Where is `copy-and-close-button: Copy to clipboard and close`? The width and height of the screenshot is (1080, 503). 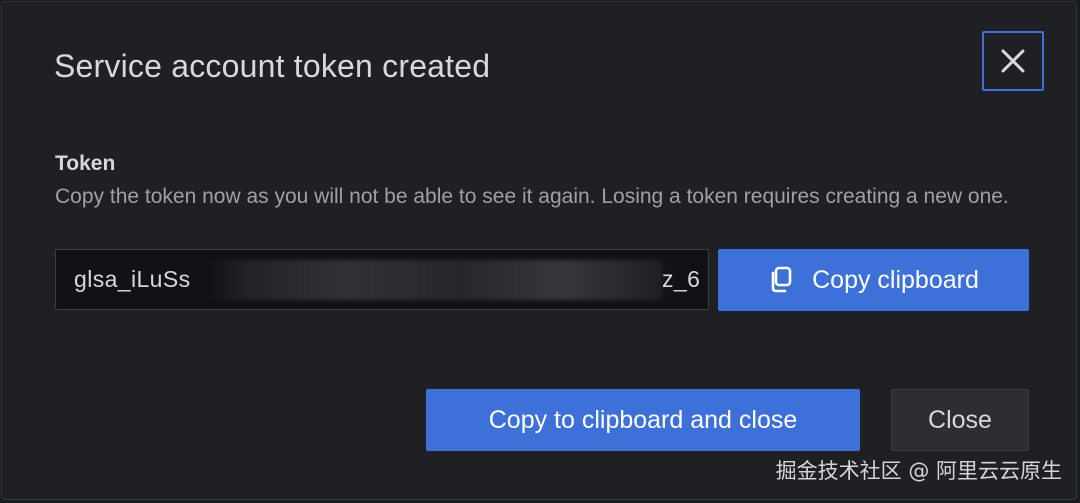 copy-and-close-button: Copy to clipboard and close is located at coordinates (643, 420).